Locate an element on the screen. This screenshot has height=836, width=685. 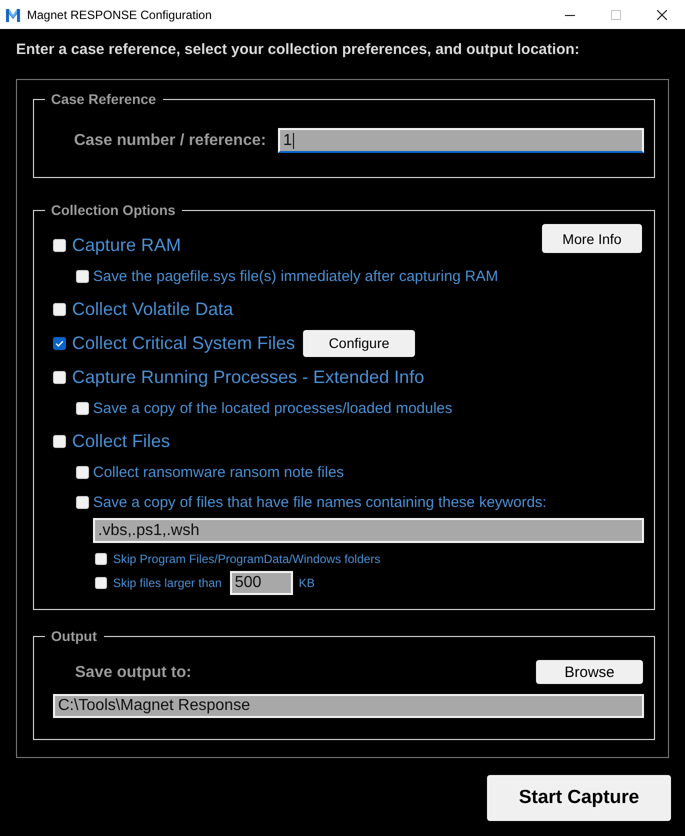
maximize-icon is located at coordinates (616, 15).